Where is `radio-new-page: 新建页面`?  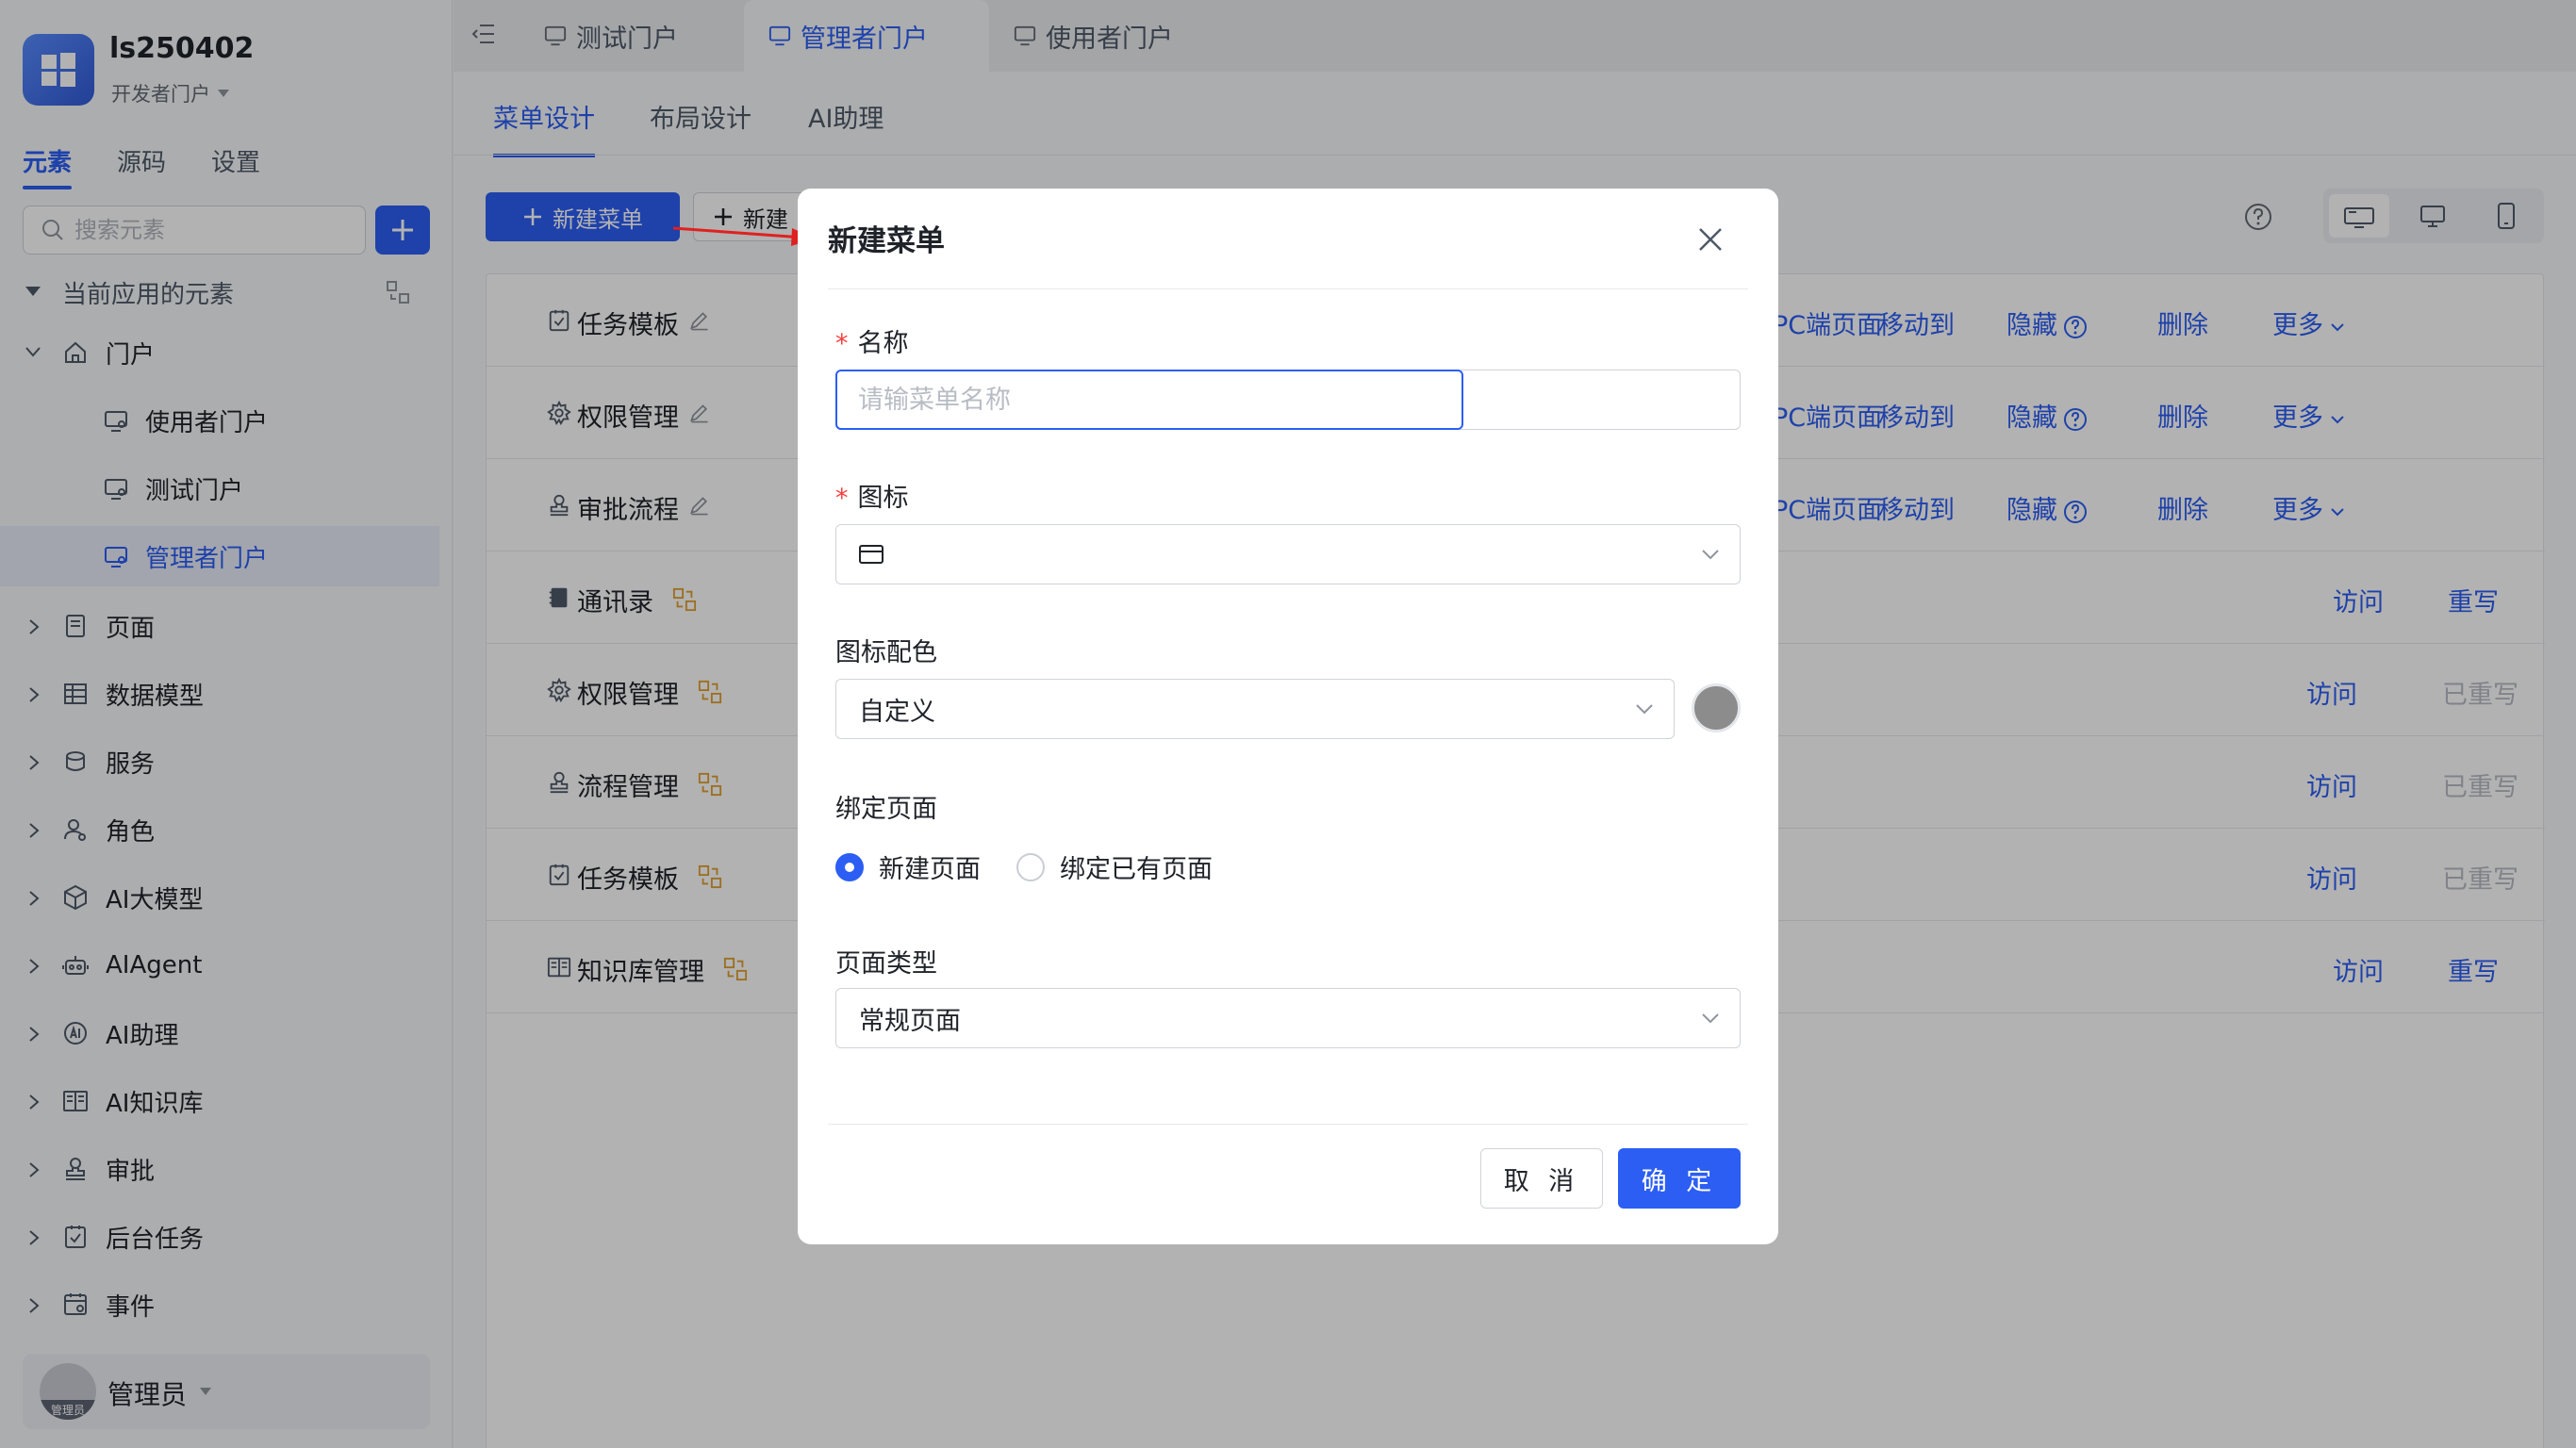 radio-new-page: 新建页面 is located at coordinates (908, 866).